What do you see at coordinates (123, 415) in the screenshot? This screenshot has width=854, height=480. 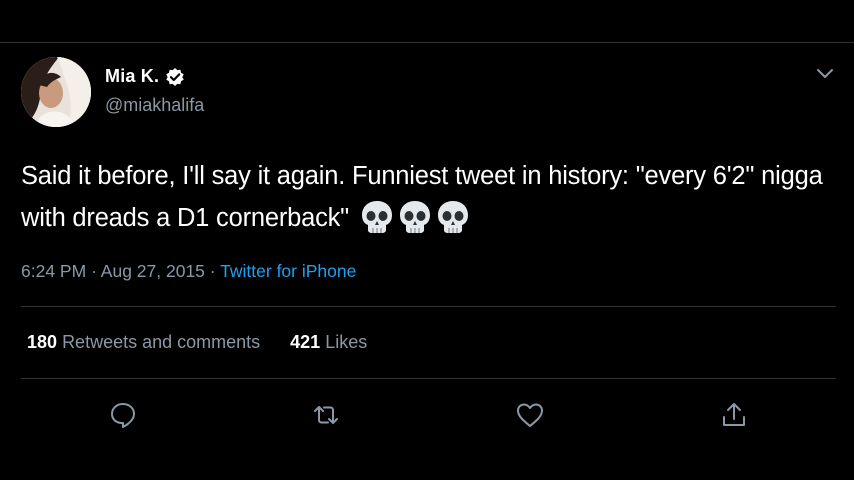 I see `reply-icon` at bounding box center [123, 415].